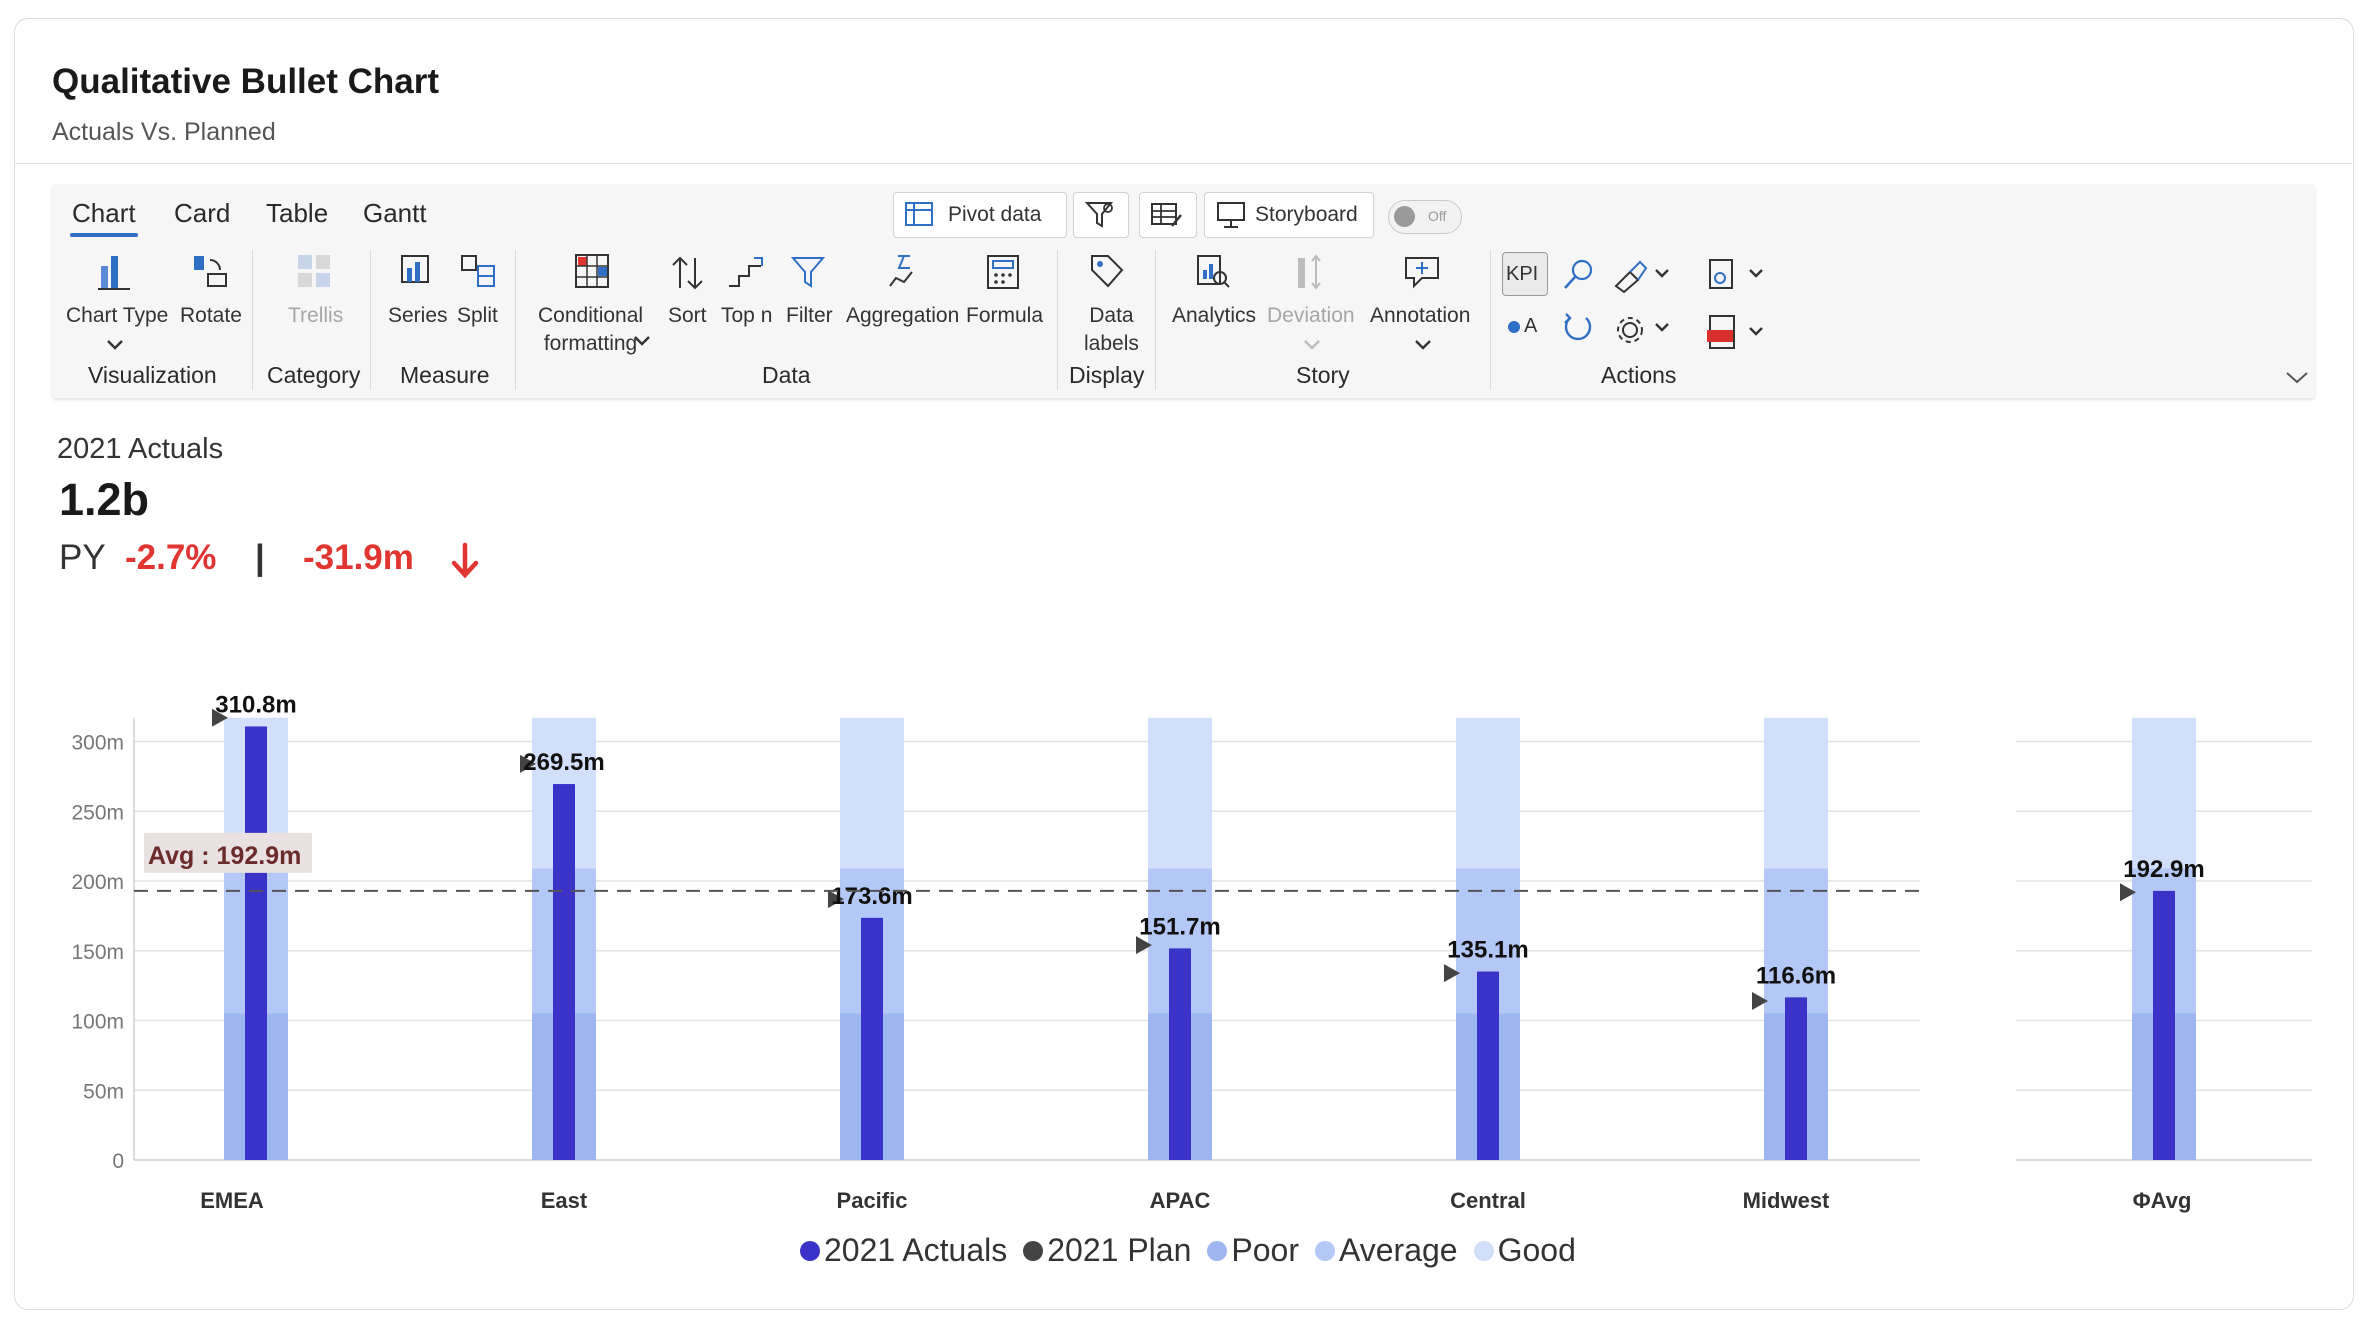 This screenshot has height=1323, width=2368. I want to click on legend-average-swatch, so click(1324, 1250).